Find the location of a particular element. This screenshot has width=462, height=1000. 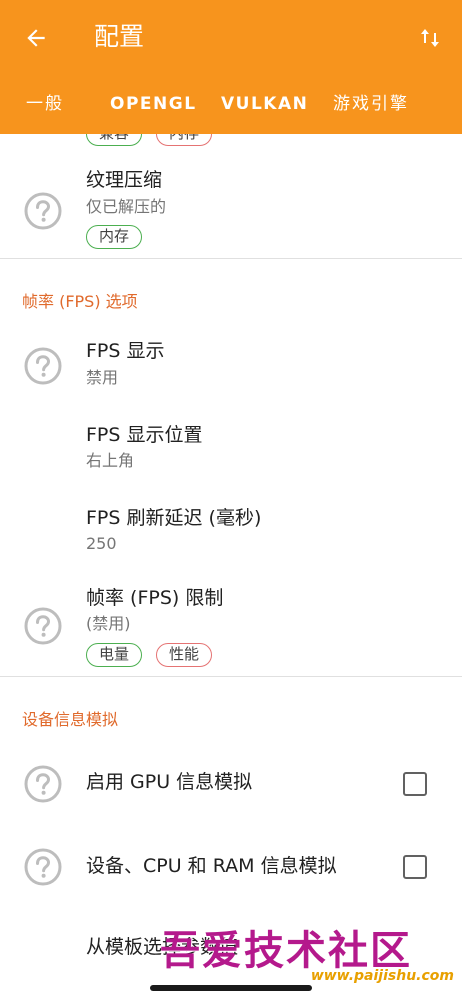

watermark: 吾爱技术社区 www.paijishu.com is located at coordinates (311, 954).